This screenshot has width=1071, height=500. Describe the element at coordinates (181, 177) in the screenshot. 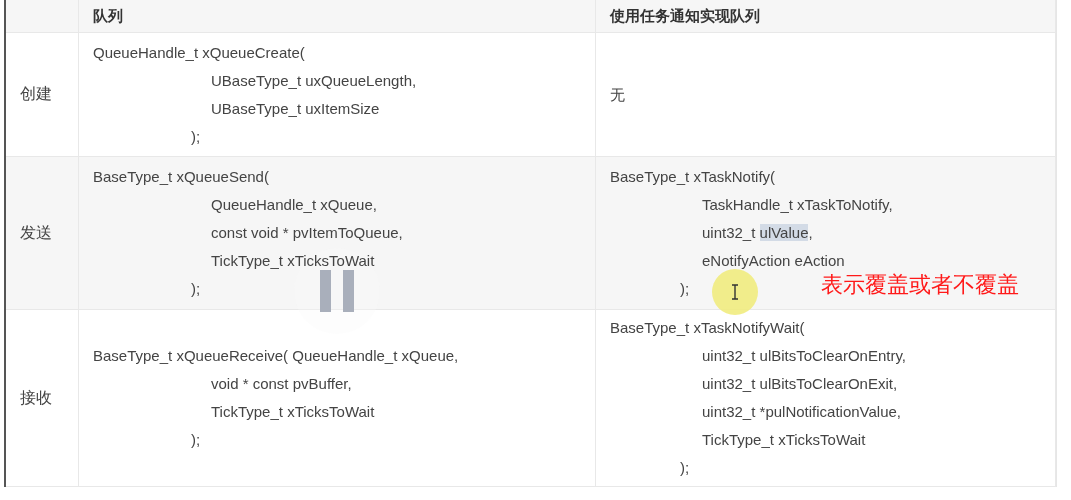

I see `code-line: BaseType_t xQueueSend(` at that location.